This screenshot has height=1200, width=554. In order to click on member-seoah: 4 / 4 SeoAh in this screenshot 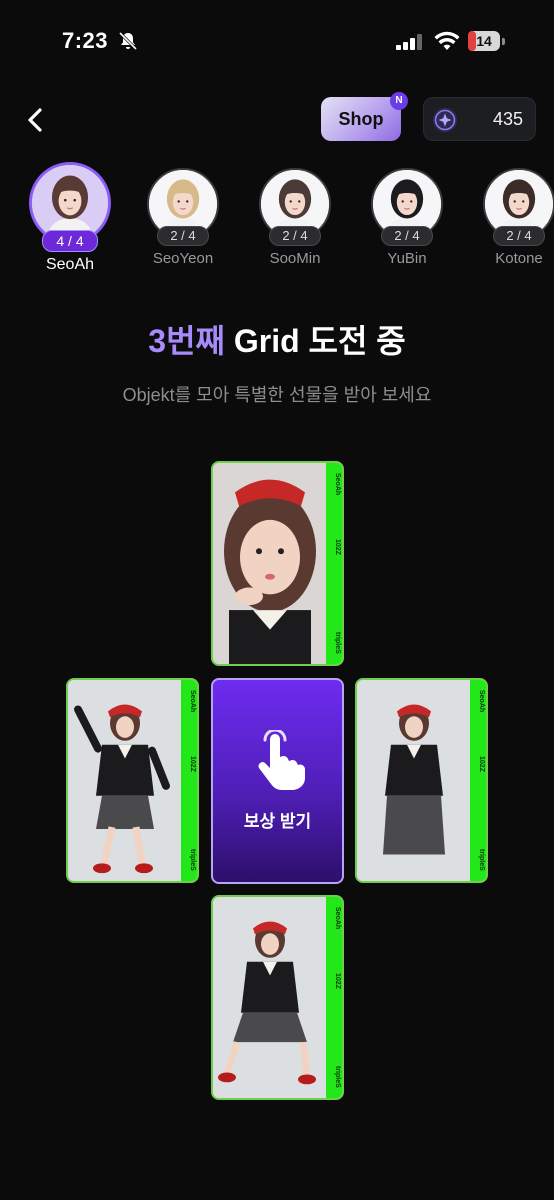, I will do `click(70, 218)`.